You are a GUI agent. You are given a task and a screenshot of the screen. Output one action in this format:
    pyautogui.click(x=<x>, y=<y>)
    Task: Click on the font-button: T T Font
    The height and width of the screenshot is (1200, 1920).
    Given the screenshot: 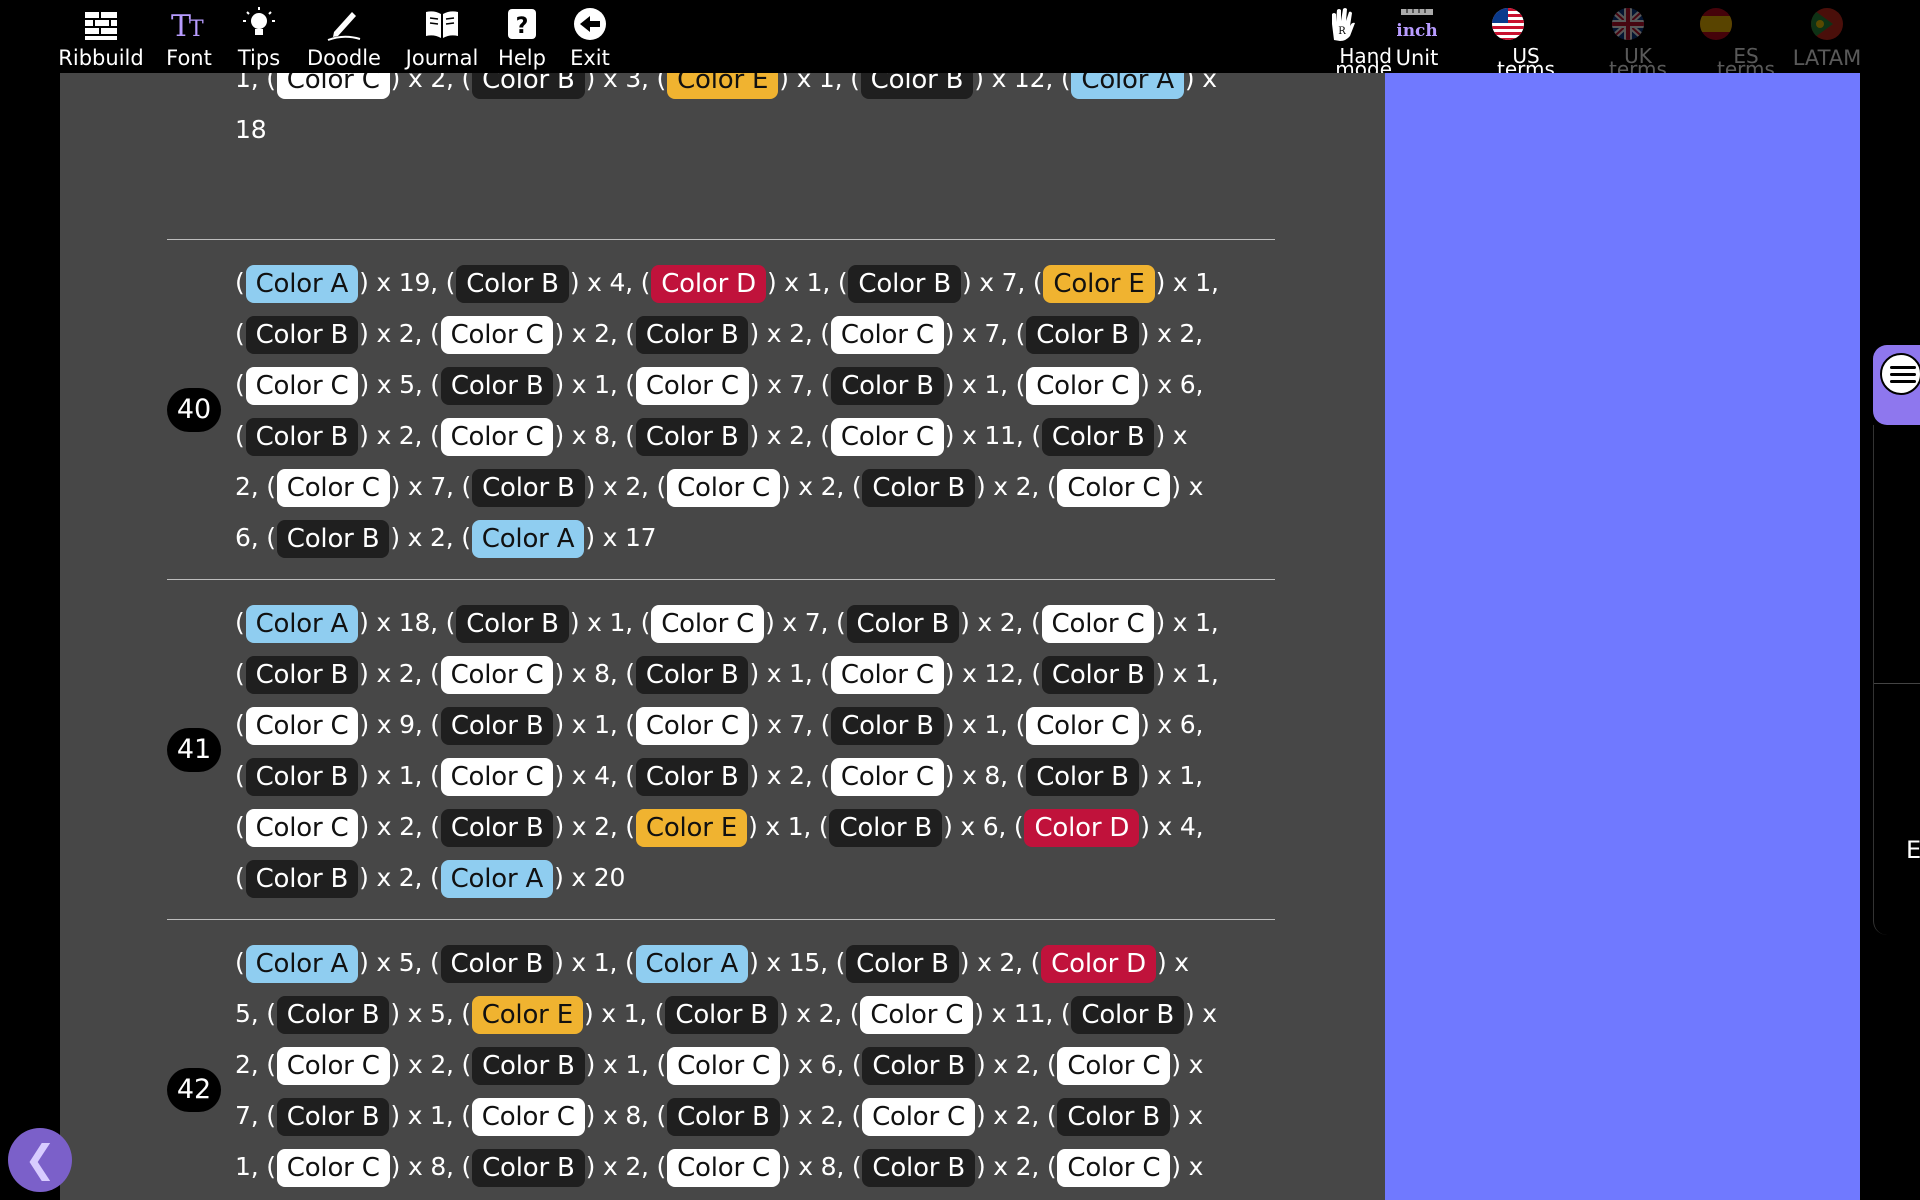 What is the action you would take?
    pyautogui.click(x=189, y=36)
    